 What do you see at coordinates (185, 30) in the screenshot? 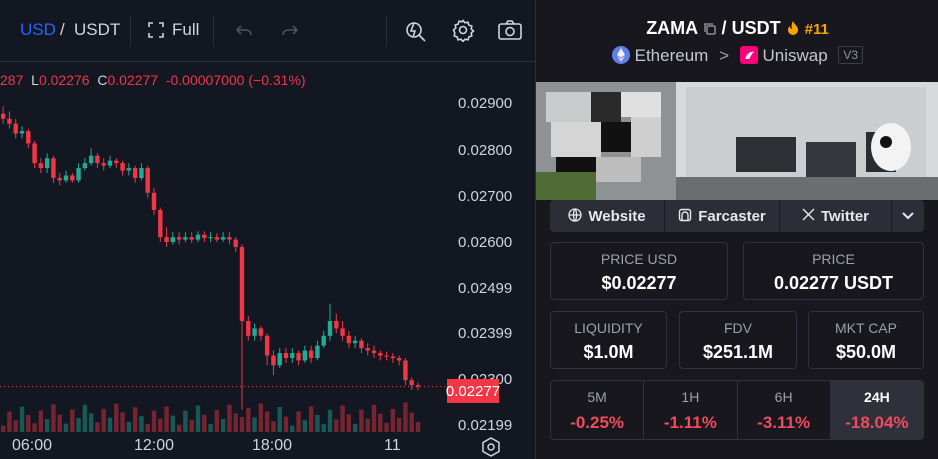
I see `fullscreen-button: Full` at bounding box center [185, 30].